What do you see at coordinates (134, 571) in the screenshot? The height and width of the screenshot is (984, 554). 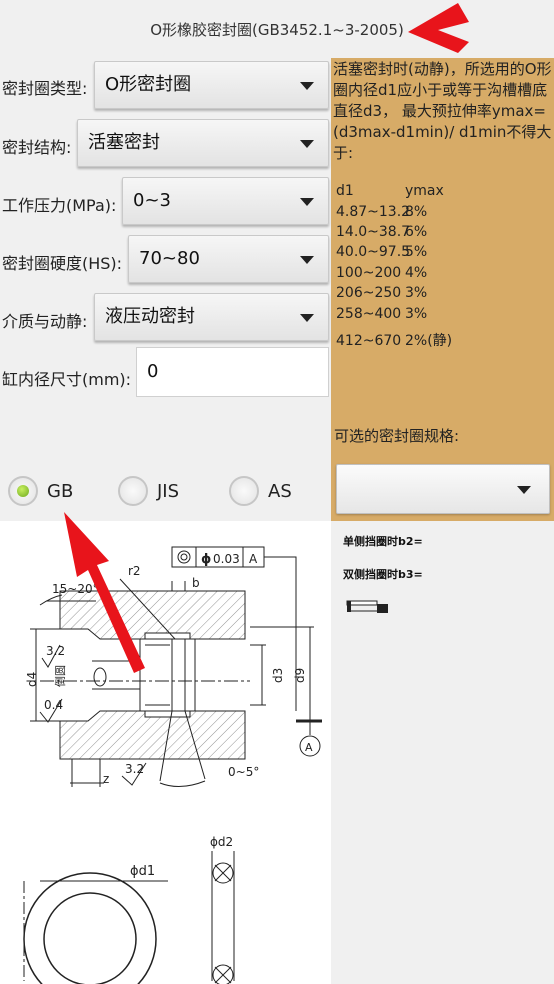 I see `svg-text: r2` at bounding box center [134, 571].